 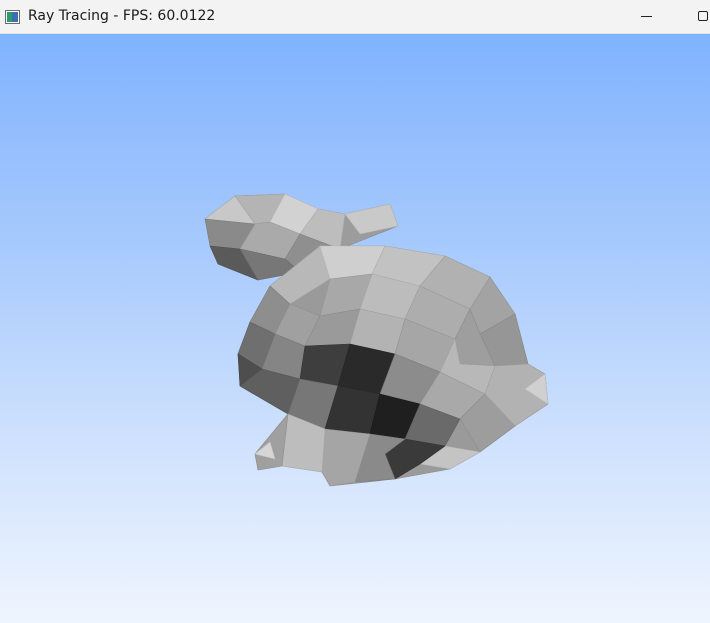 What do you see at coordinates (355, 17) in the screenshot?
I see `title-bar: Ray Tracing - FPS: 60.0122` at bounding box center [355, 17].